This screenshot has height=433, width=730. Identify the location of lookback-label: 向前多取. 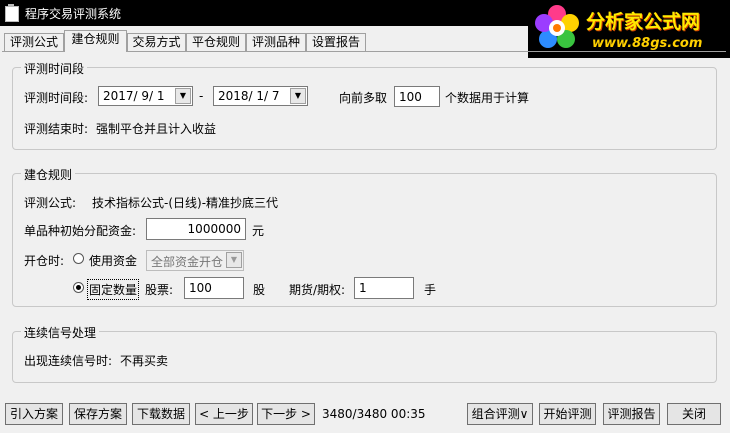
(363, 98).